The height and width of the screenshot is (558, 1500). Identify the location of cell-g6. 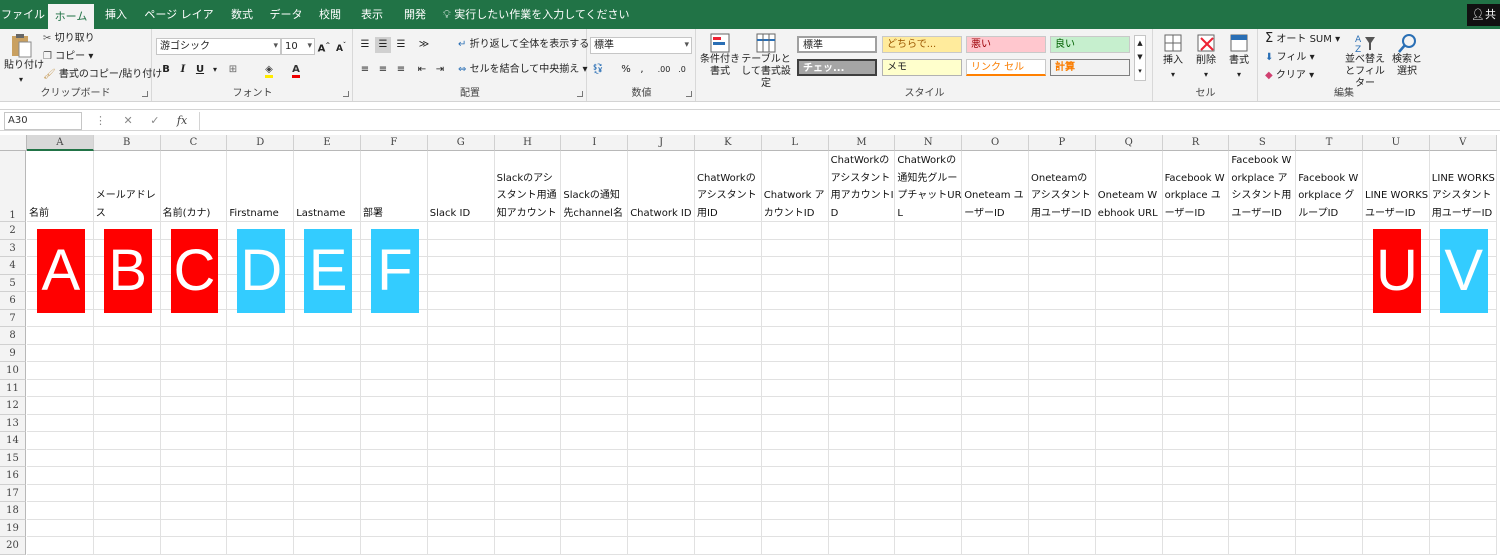
(461, 301).